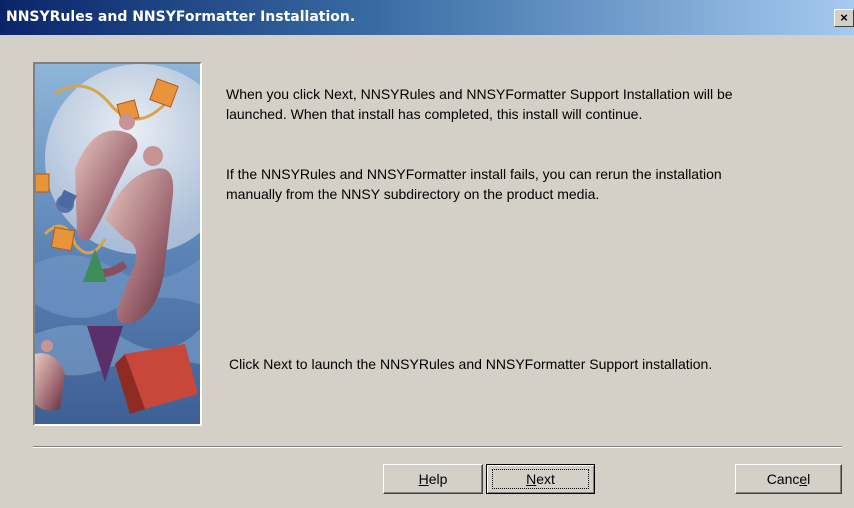 The height and width of the screenshot is (508, 854). I want to click on installer-artwork, so click(117, 244).